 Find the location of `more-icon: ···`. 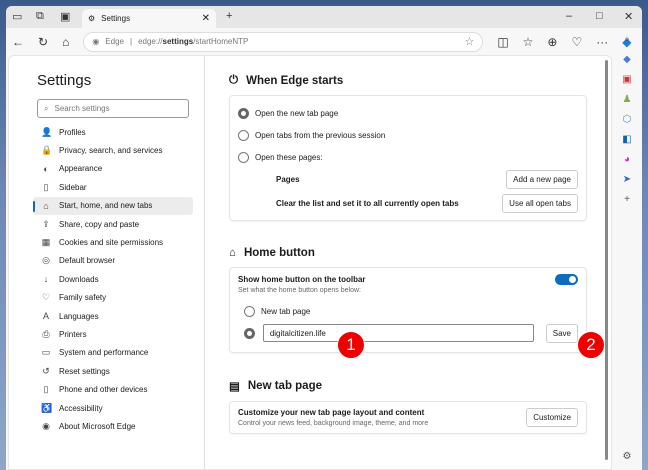

more-icon: ··· is located at coordinates (602, 42).